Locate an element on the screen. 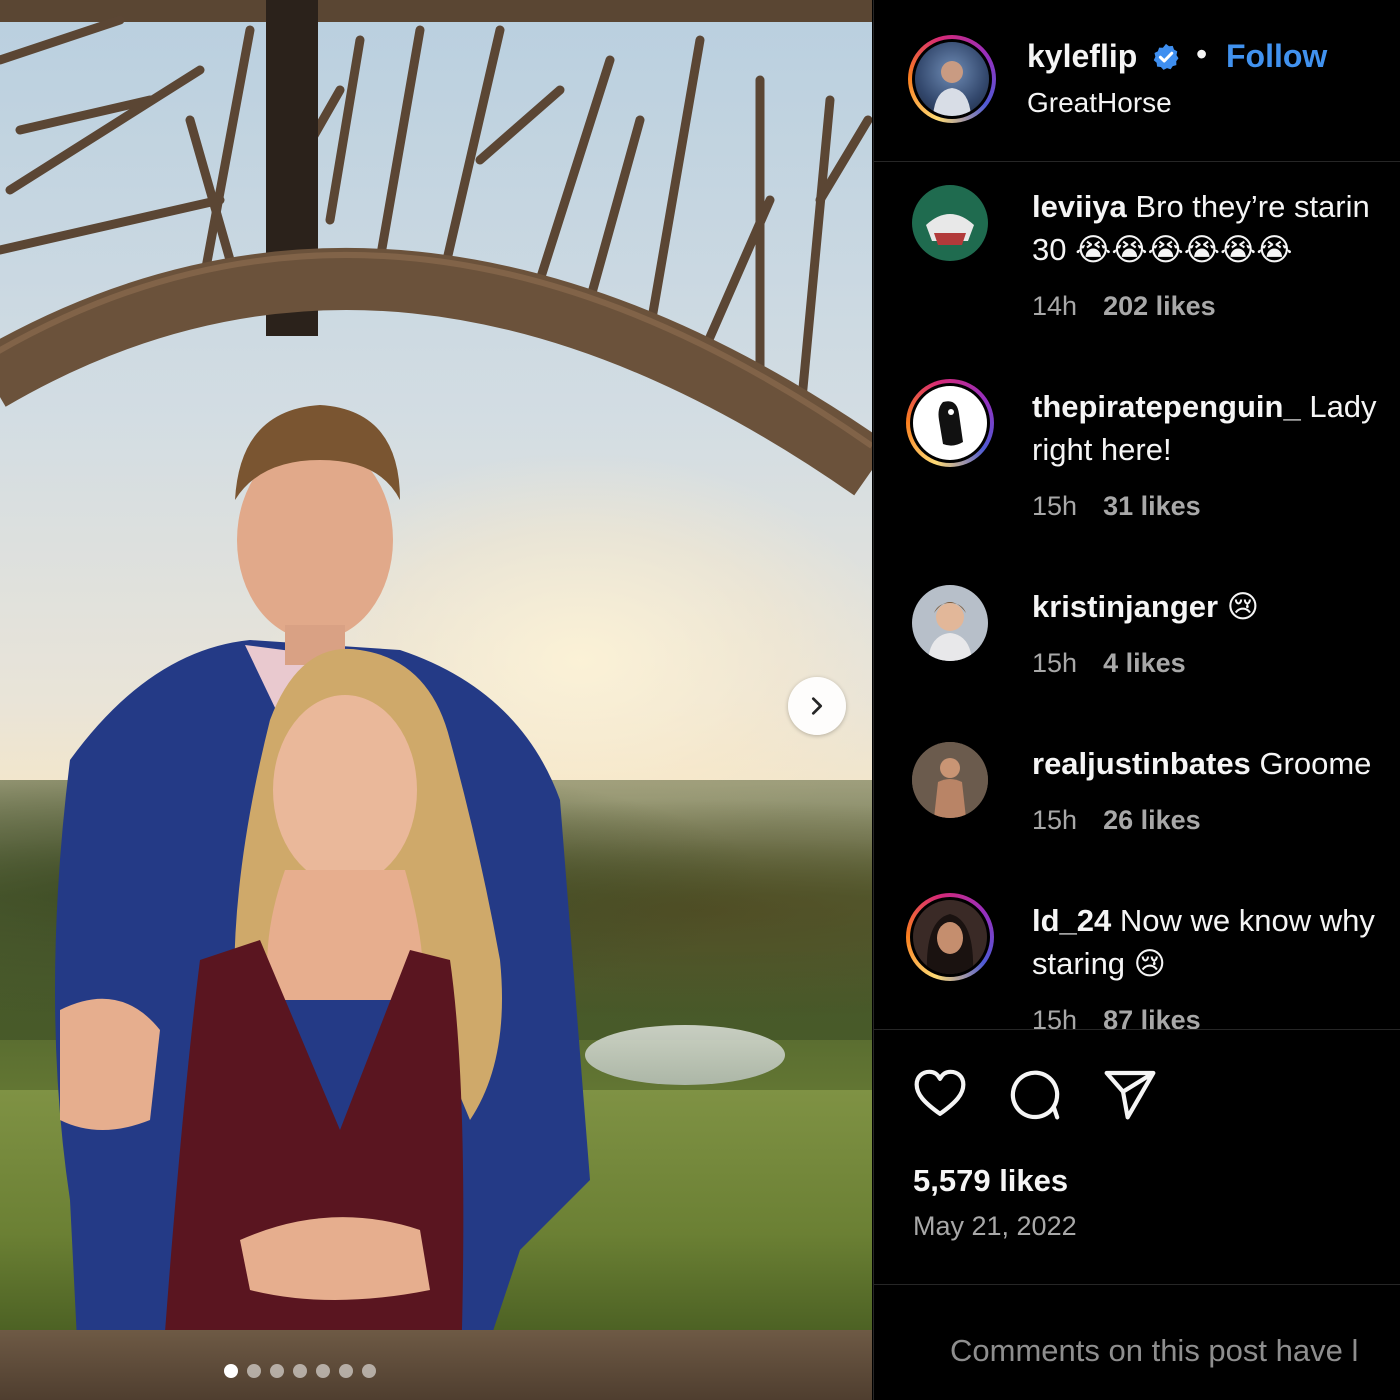  comment-text: realjustinbates Groome is located at coordinates (1216, 763).